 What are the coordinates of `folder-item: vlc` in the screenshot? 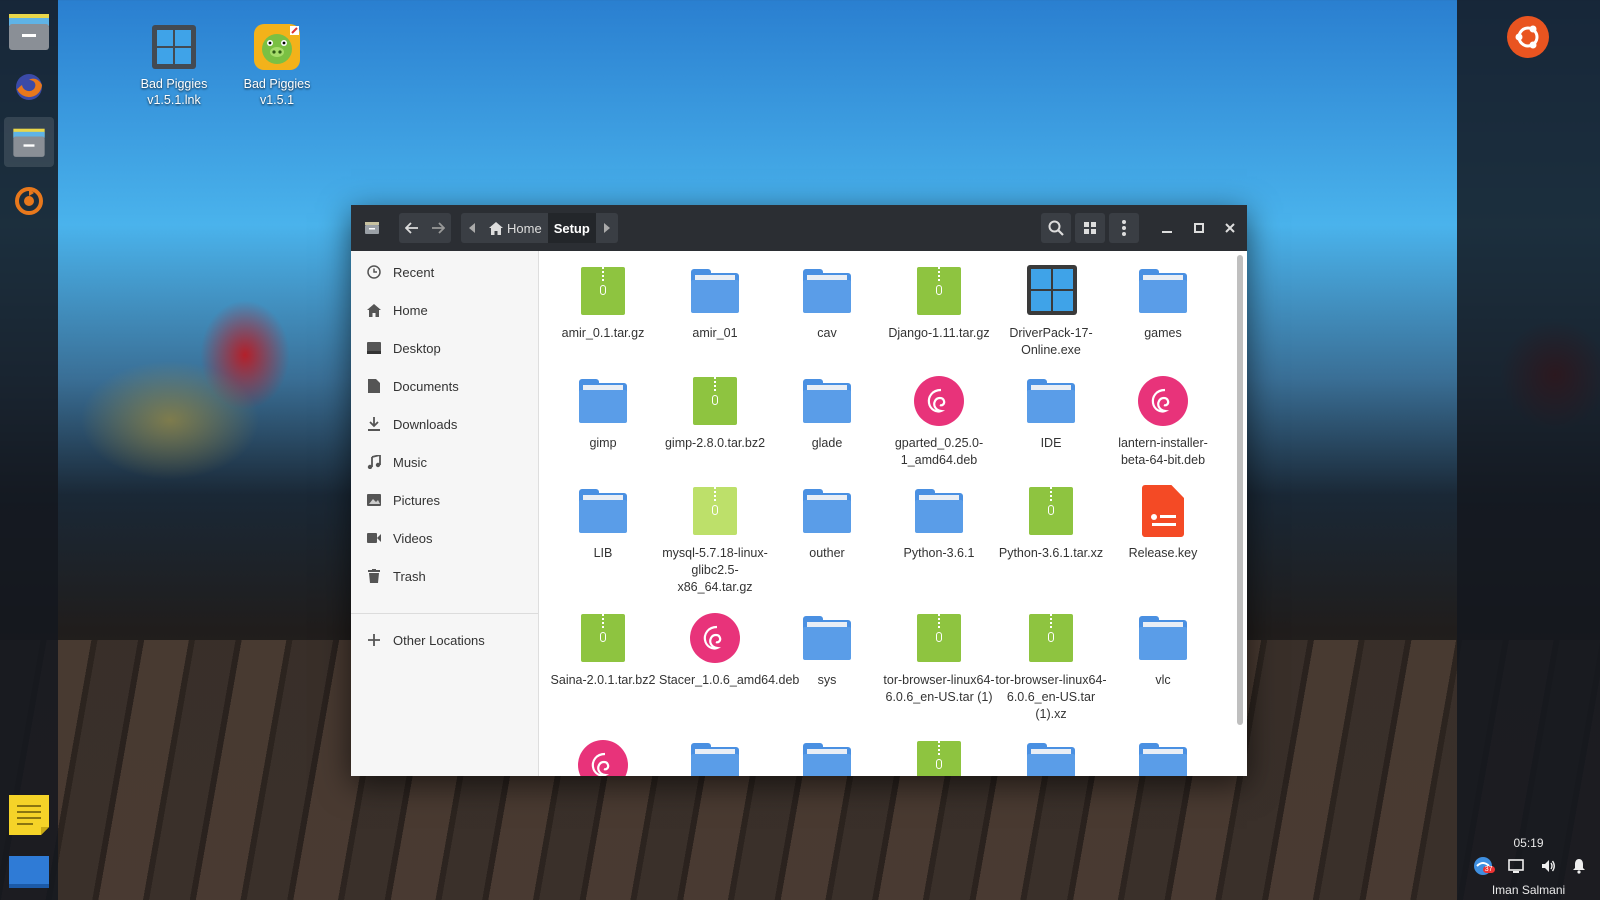 It's located at (1163, 649).